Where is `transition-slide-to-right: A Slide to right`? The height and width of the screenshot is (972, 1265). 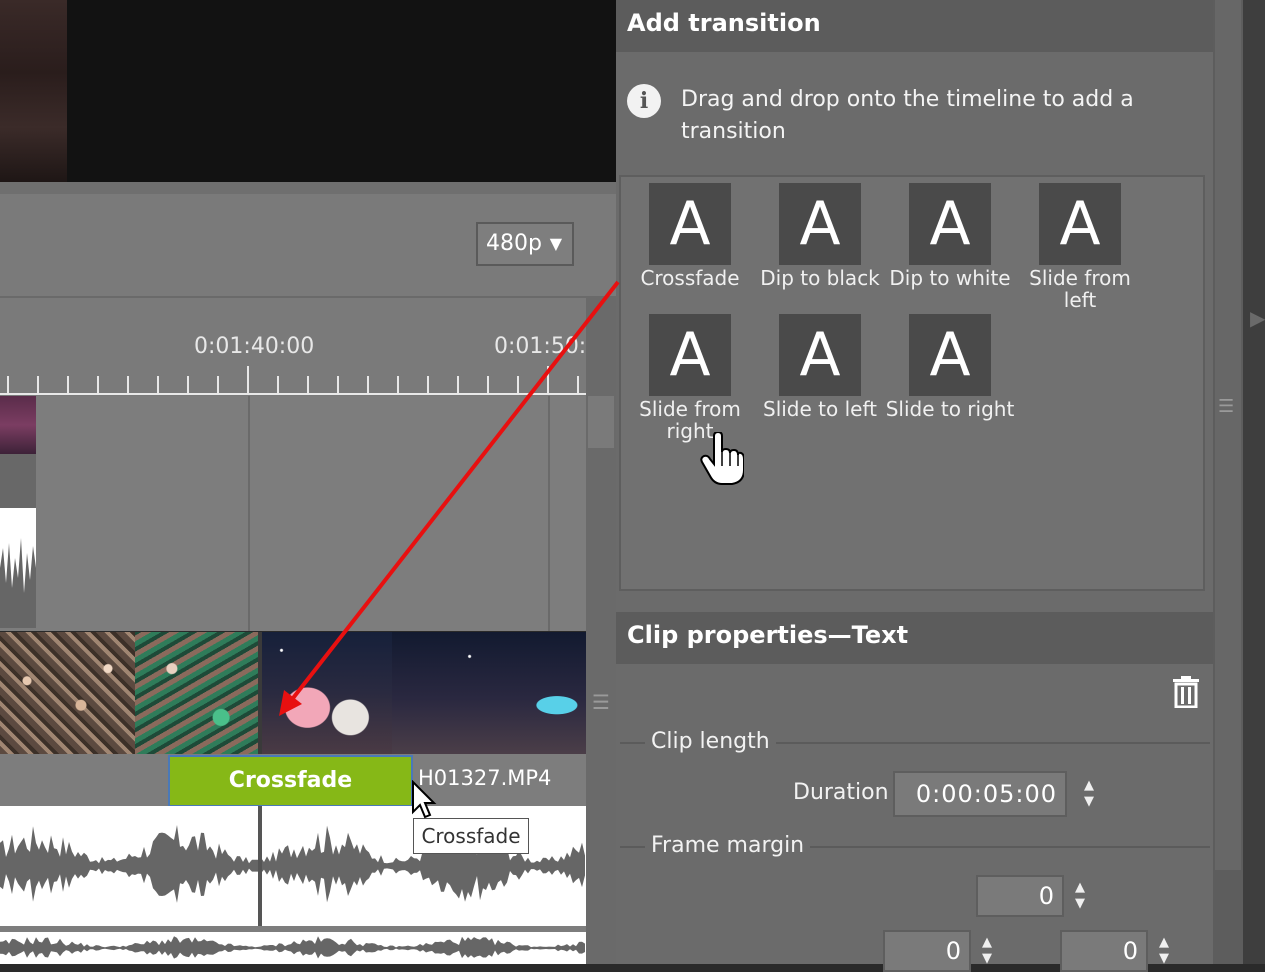 transition-slide-to-right: A Slide to right is located at coordinates (950, 367).